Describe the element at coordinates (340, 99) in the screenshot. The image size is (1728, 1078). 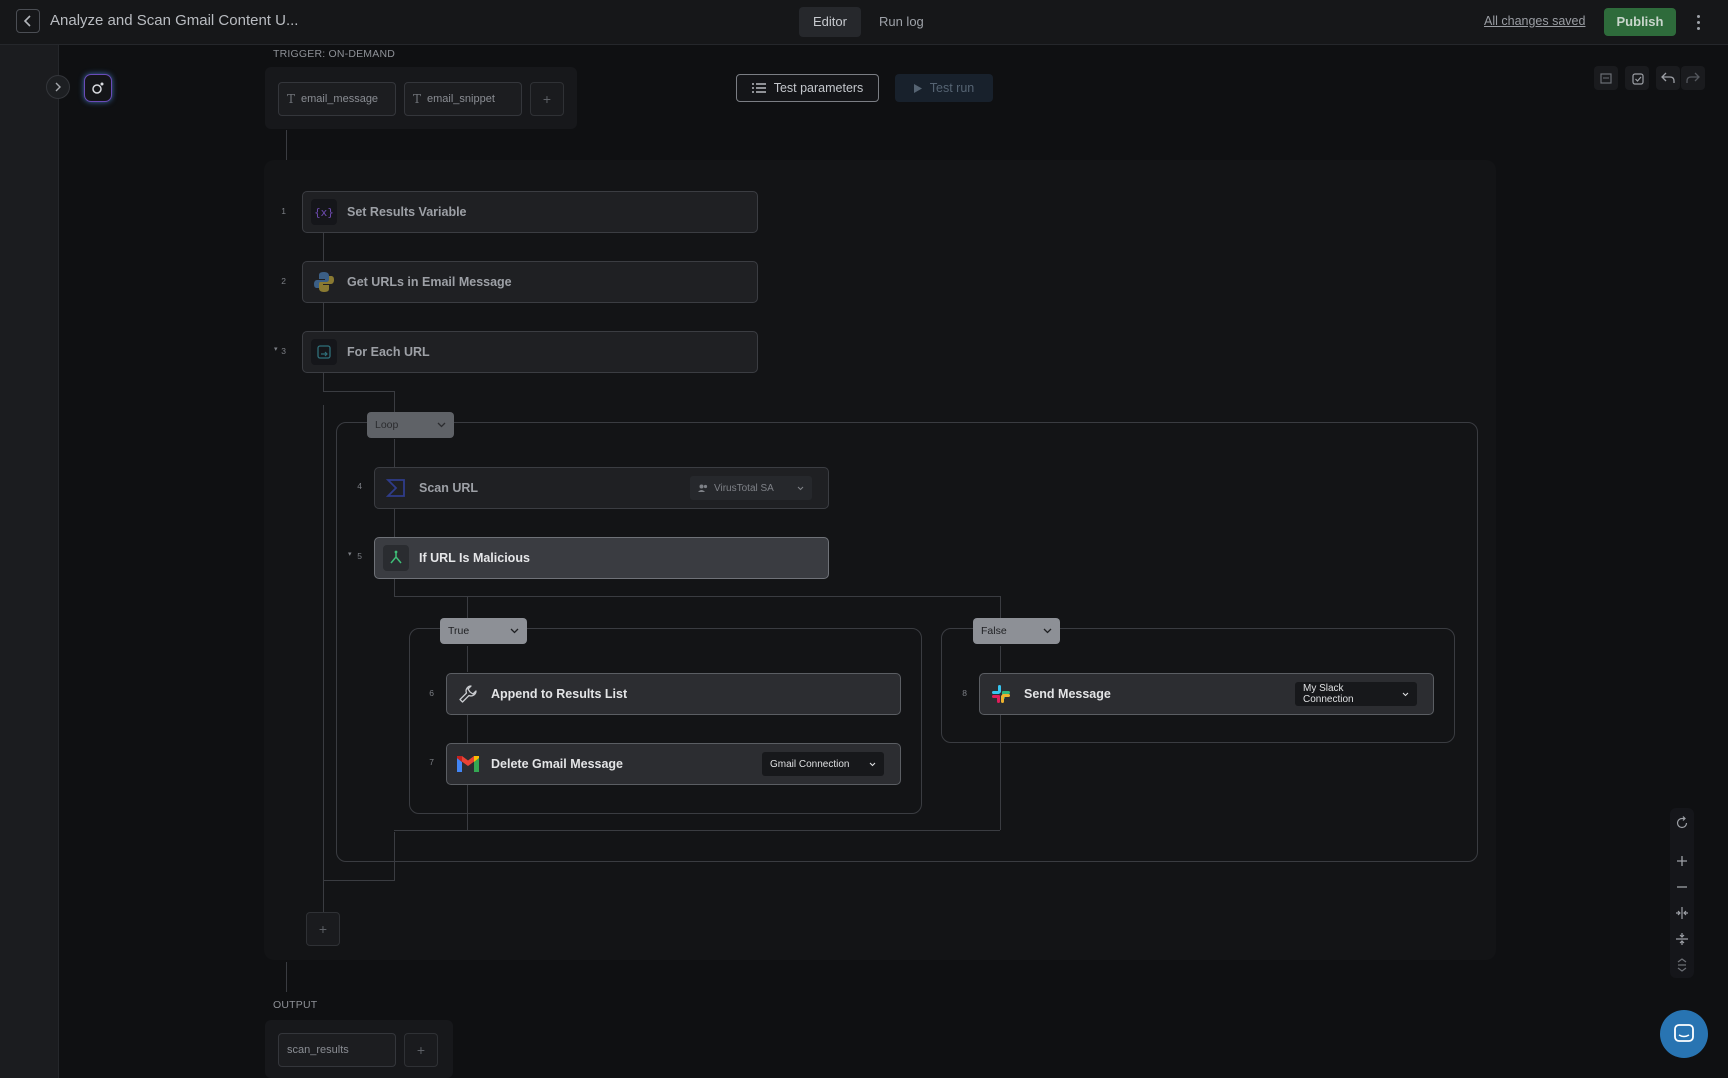
I see `param-name: email_message` at that location.